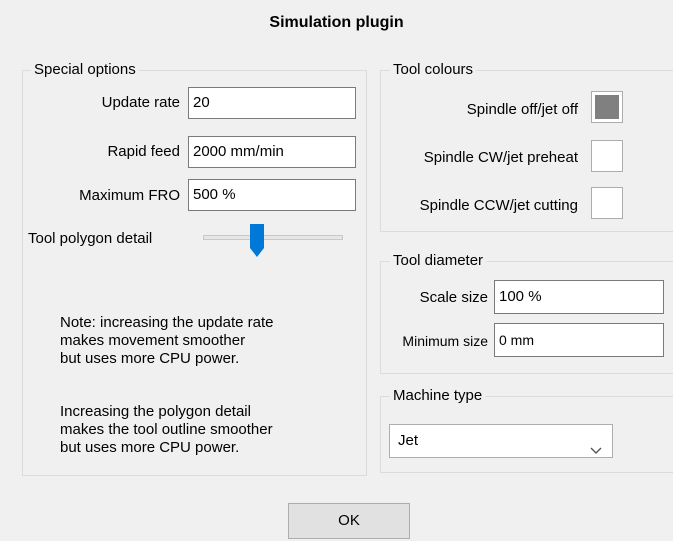  I want to click on minimum-size-label: Minimum size, so click(445, 341).